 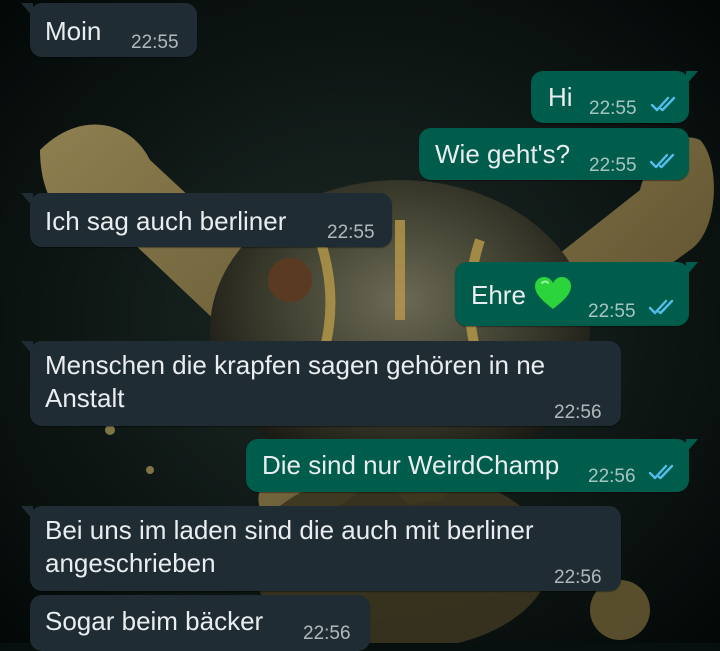 What do you see at coordinates (109, 30) in the screenshot?
I see `message-incoming: Moin 22:55` at bounding box center [109, 30].